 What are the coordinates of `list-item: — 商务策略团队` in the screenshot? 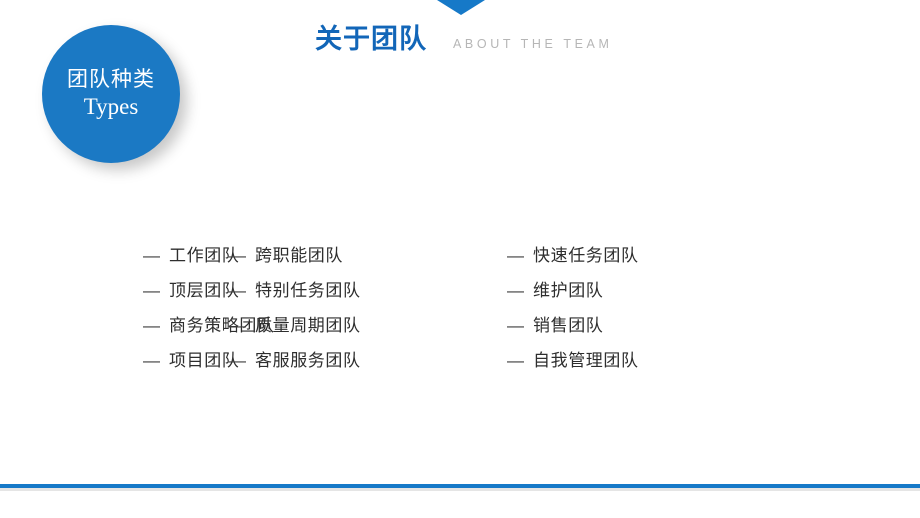 It's located at (208, 325).